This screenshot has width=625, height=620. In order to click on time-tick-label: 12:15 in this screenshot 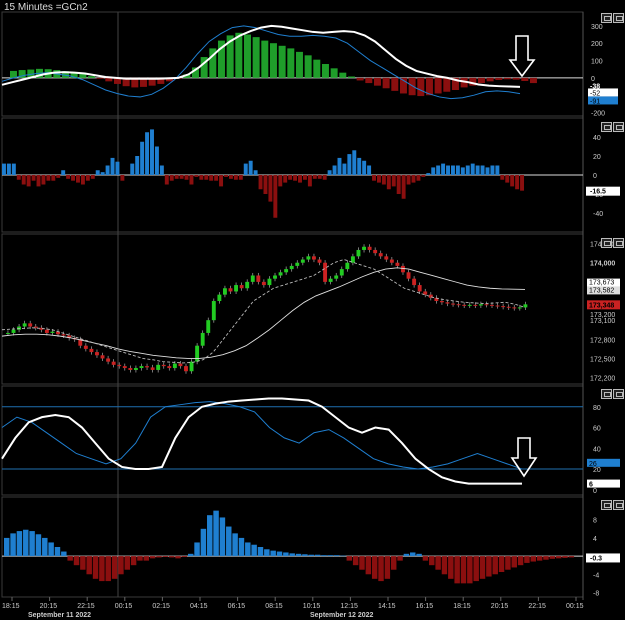, I will do `click(349, 606)`.